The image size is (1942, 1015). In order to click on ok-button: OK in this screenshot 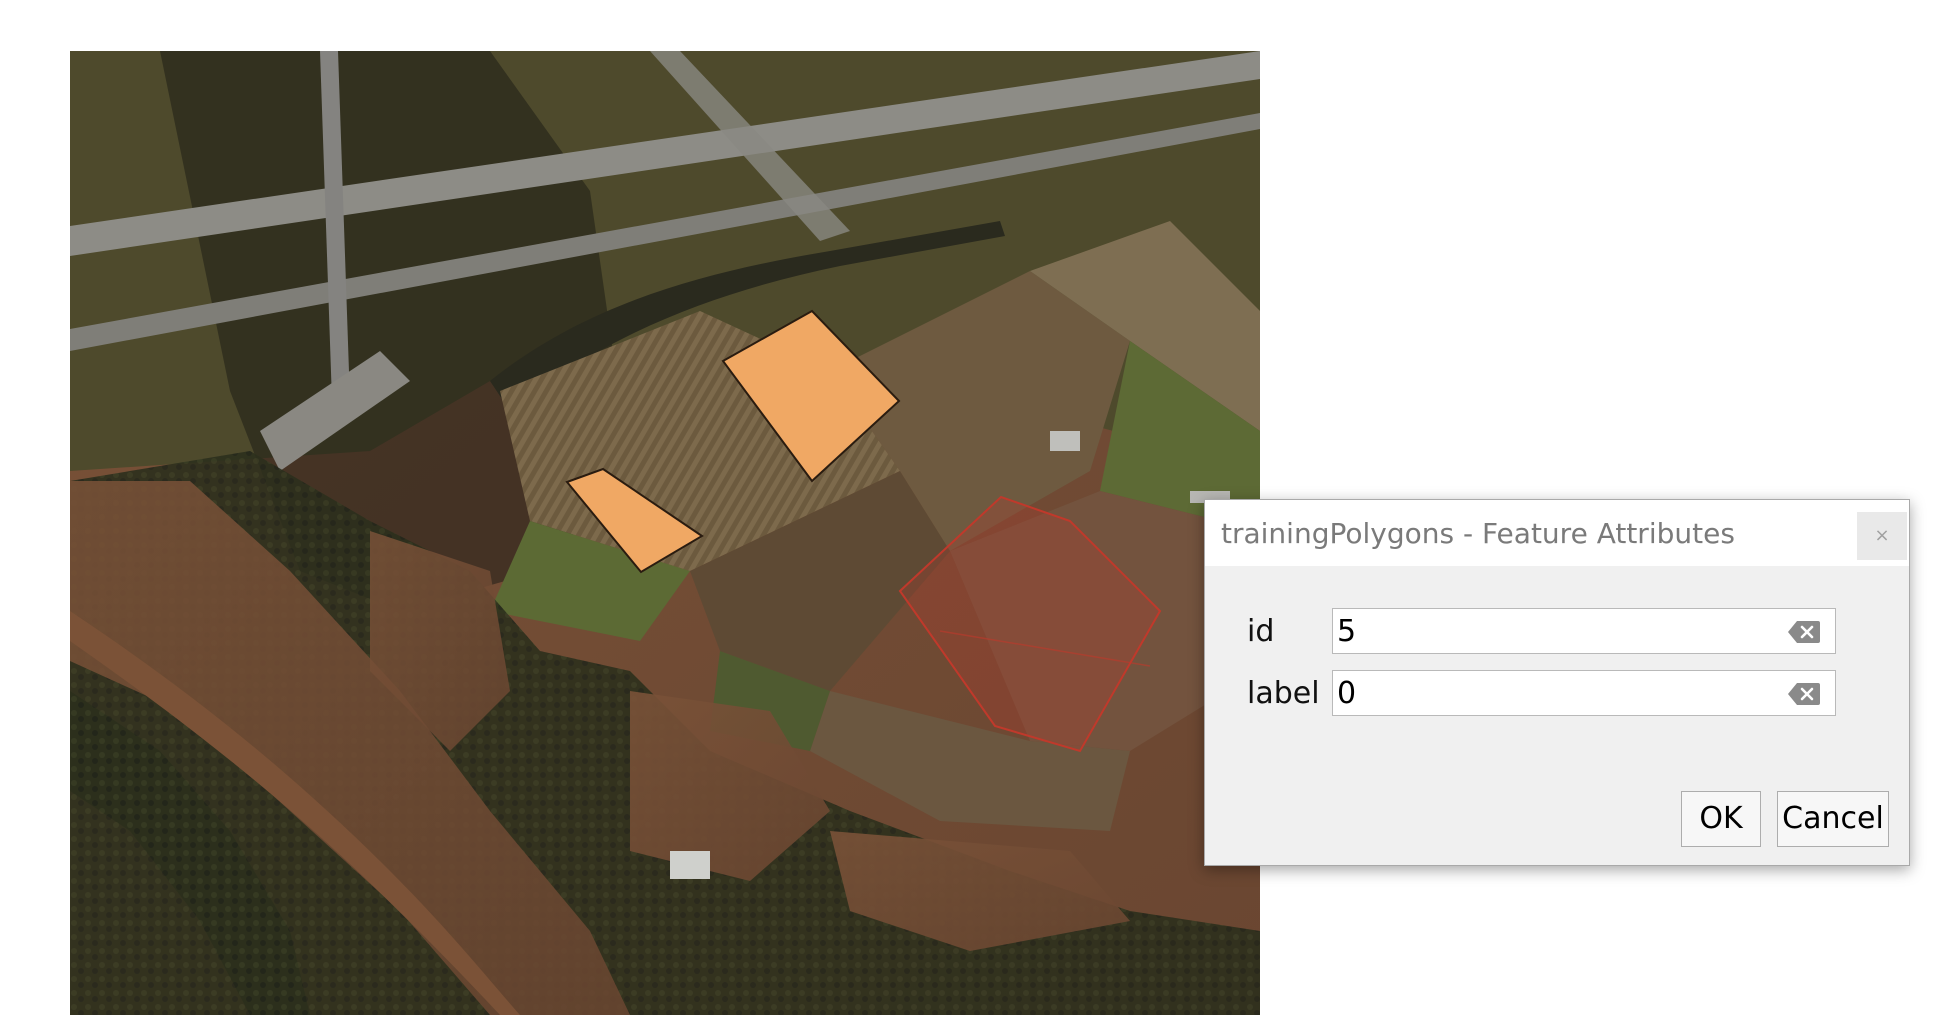, I will do `click(1721, 819)`.